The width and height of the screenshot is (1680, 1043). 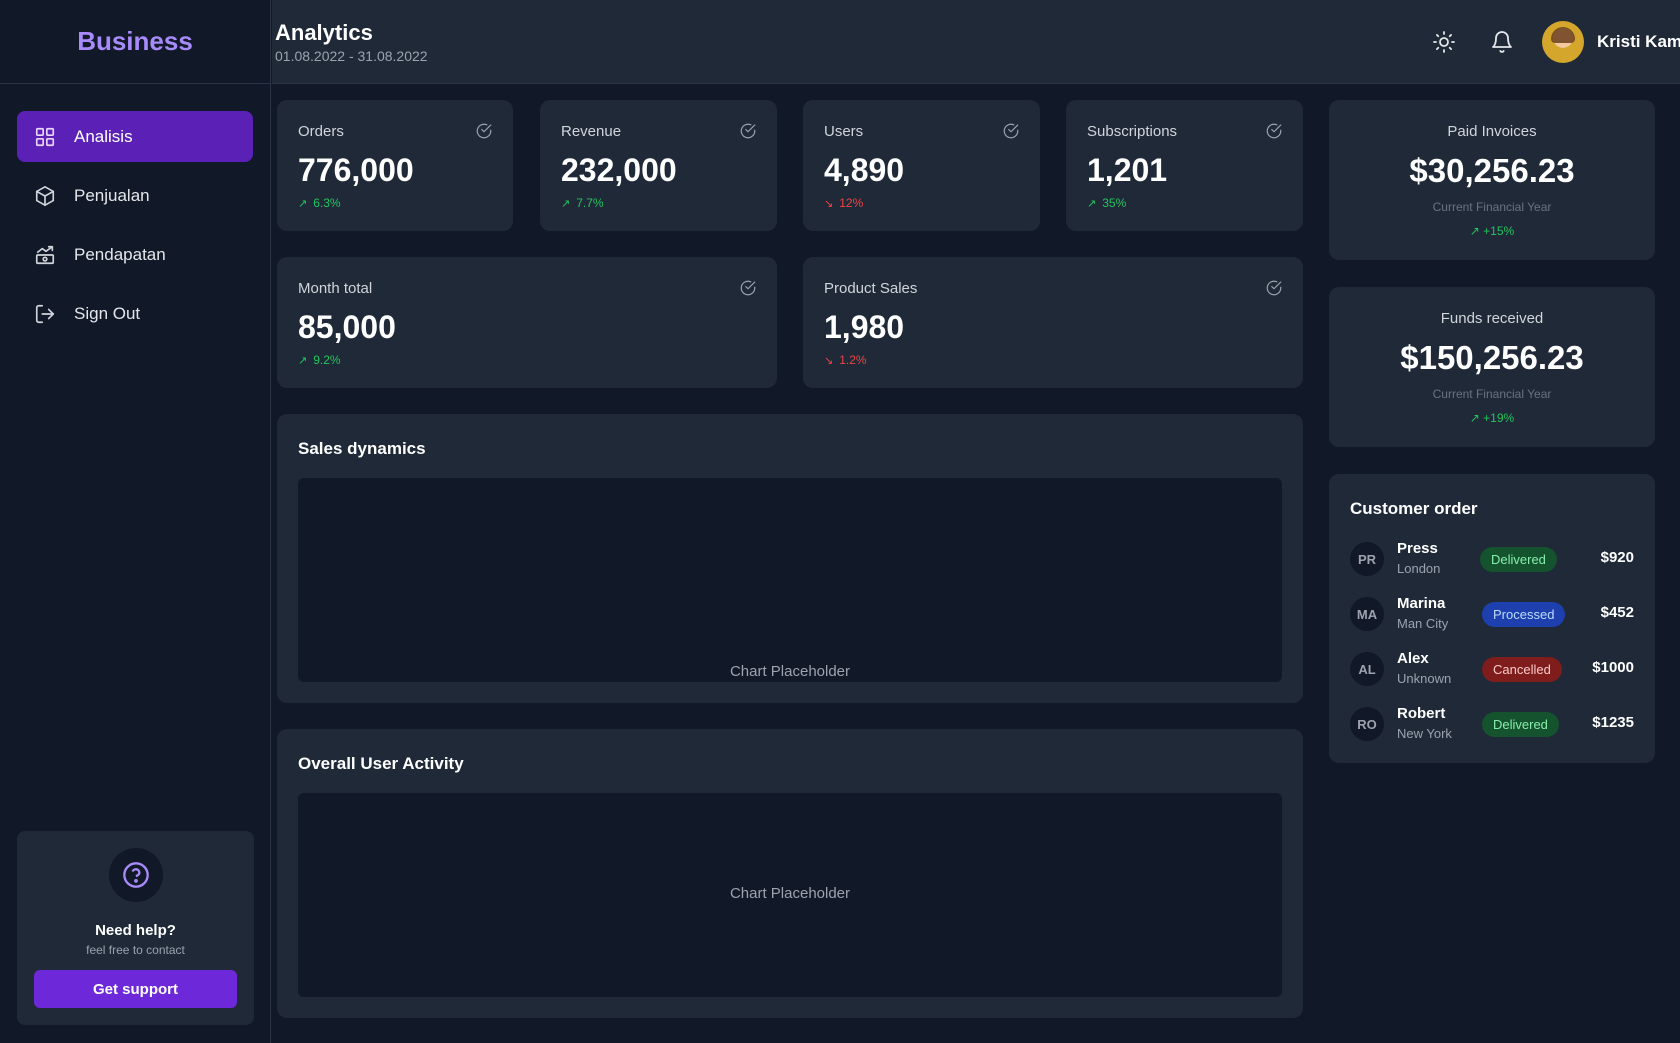 What do you see at coordinates (1492, 131) in the screenshot?
I see `fin-label: Paid Invoices` at bounding box center [1492, 131].